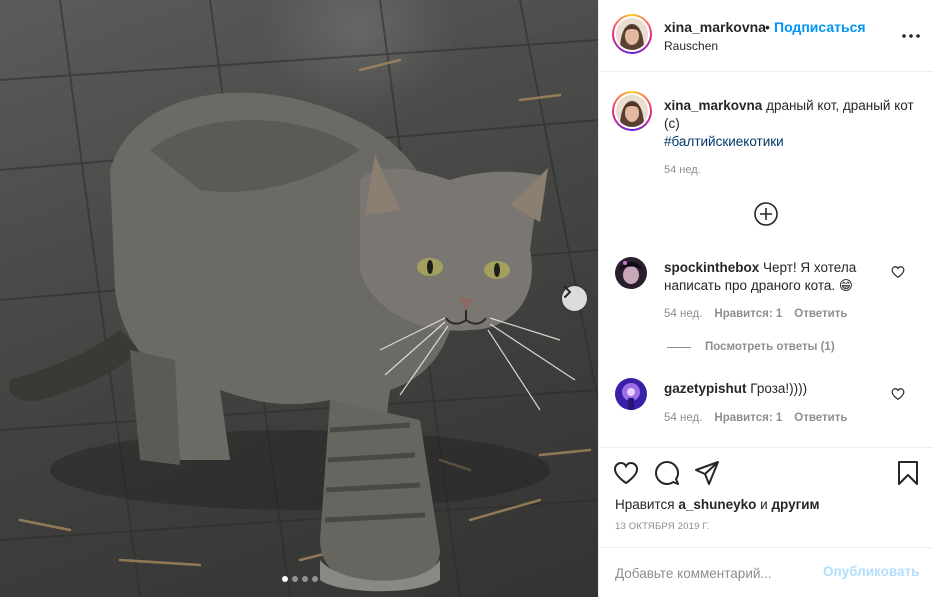  I want to click on chevron-right-icon, so click(568, 292).